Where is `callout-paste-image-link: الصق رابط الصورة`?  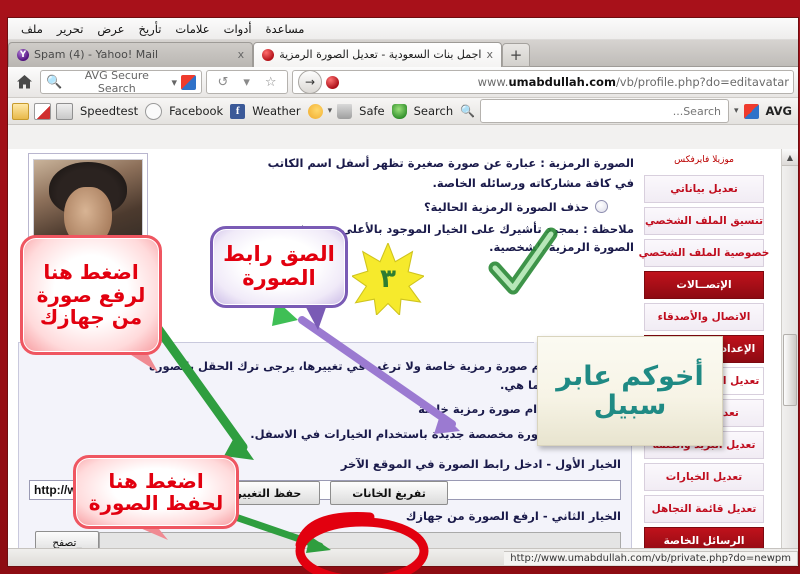 callout-paste-image-link: الصق رابط الصورة is located at coordinates (279, 267).